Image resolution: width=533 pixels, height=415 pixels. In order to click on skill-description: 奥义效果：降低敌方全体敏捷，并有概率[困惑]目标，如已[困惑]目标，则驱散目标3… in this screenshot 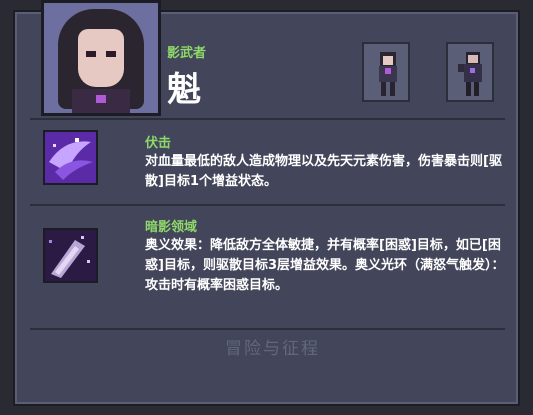, I will do `click(325, 265)`.